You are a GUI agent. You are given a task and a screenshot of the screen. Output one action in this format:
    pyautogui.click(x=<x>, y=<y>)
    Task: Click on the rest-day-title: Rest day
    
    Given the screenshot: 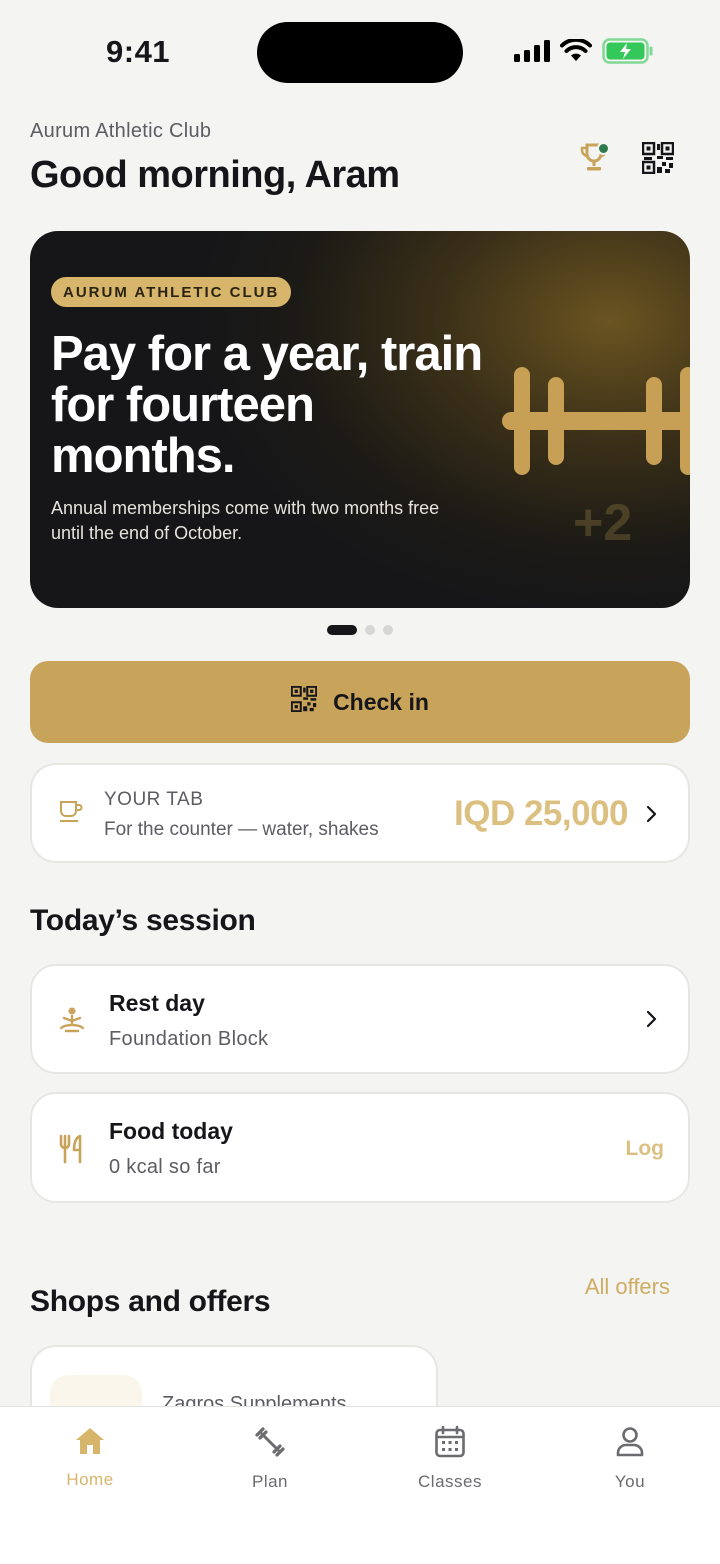 What is the action you would take?
    pyautogui.click(x=157, y=1003)
    